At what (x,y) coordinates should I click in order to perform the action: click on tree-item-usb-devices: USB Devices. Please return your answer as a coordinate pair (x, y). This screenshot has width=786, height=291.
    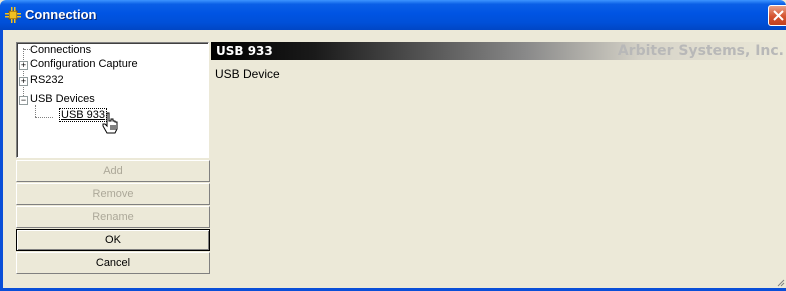
    Looking at the image, I should click on (62, 99).